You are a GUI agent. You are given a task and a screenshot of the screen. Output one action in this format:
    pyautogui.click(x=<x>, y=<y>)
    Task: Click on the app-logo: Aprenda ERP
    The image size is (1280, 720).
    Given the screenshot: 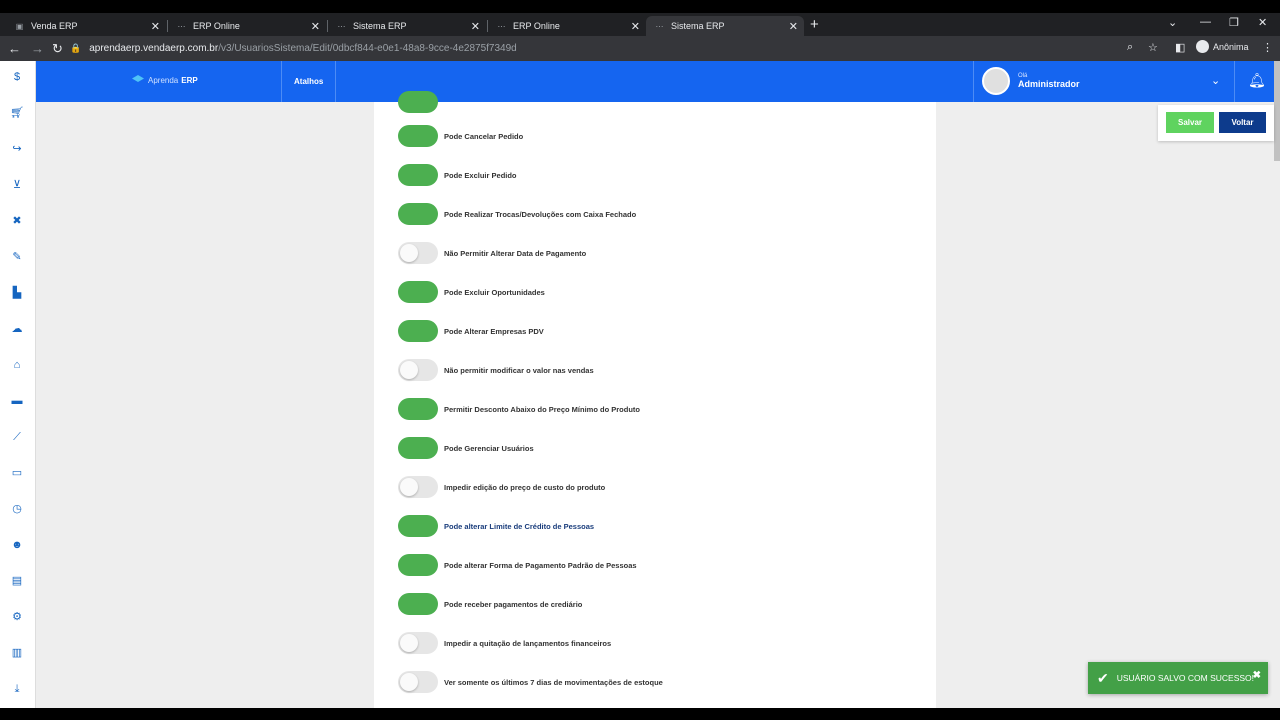 What is the action you would take?
    pyautogui.click(x=165, y=80)
    